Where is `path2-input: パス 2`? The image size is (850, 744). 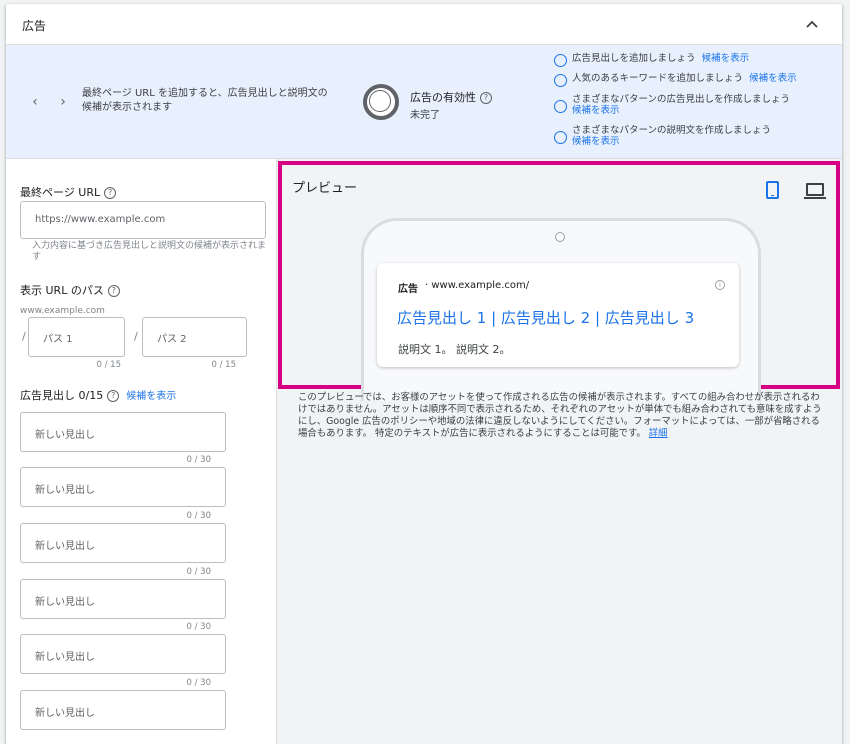 path2-input: パス 2 is located at coordinates (194, 337).